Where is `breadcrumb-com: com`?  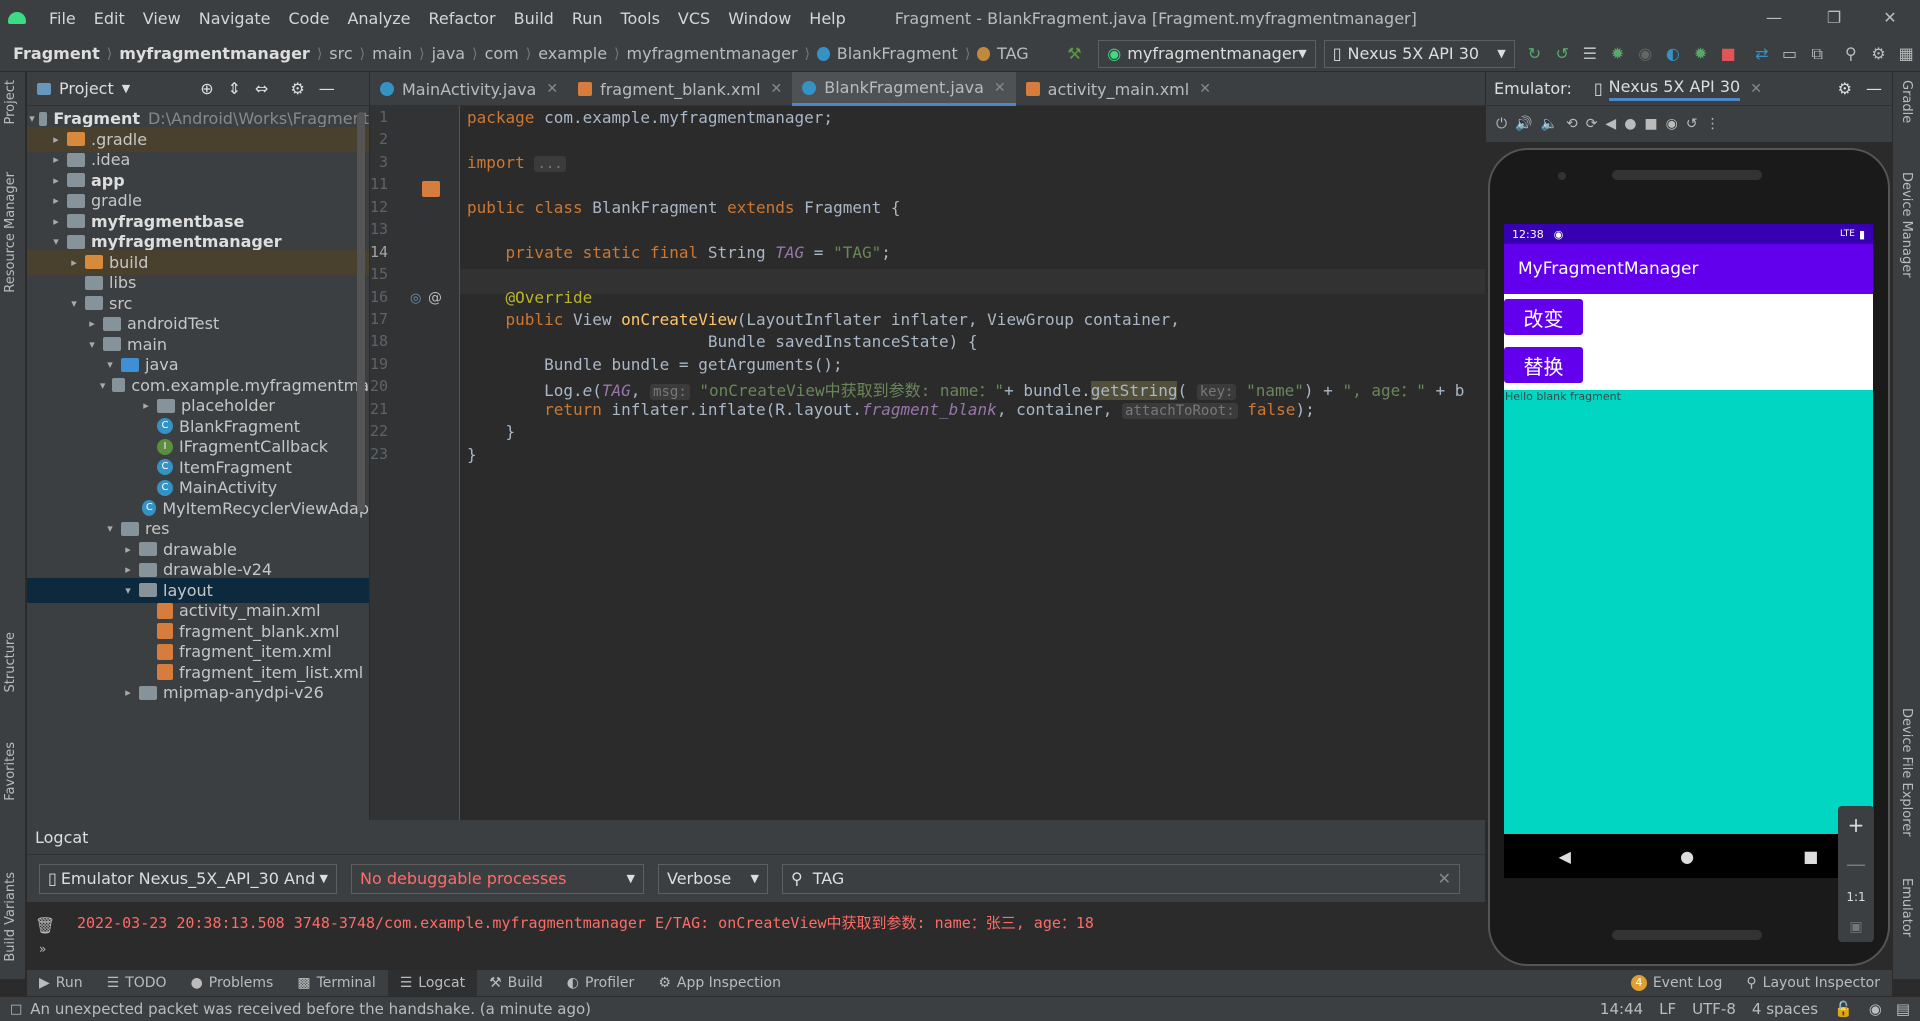 breadcrumb-com: com is located at coordinates (502, 53).